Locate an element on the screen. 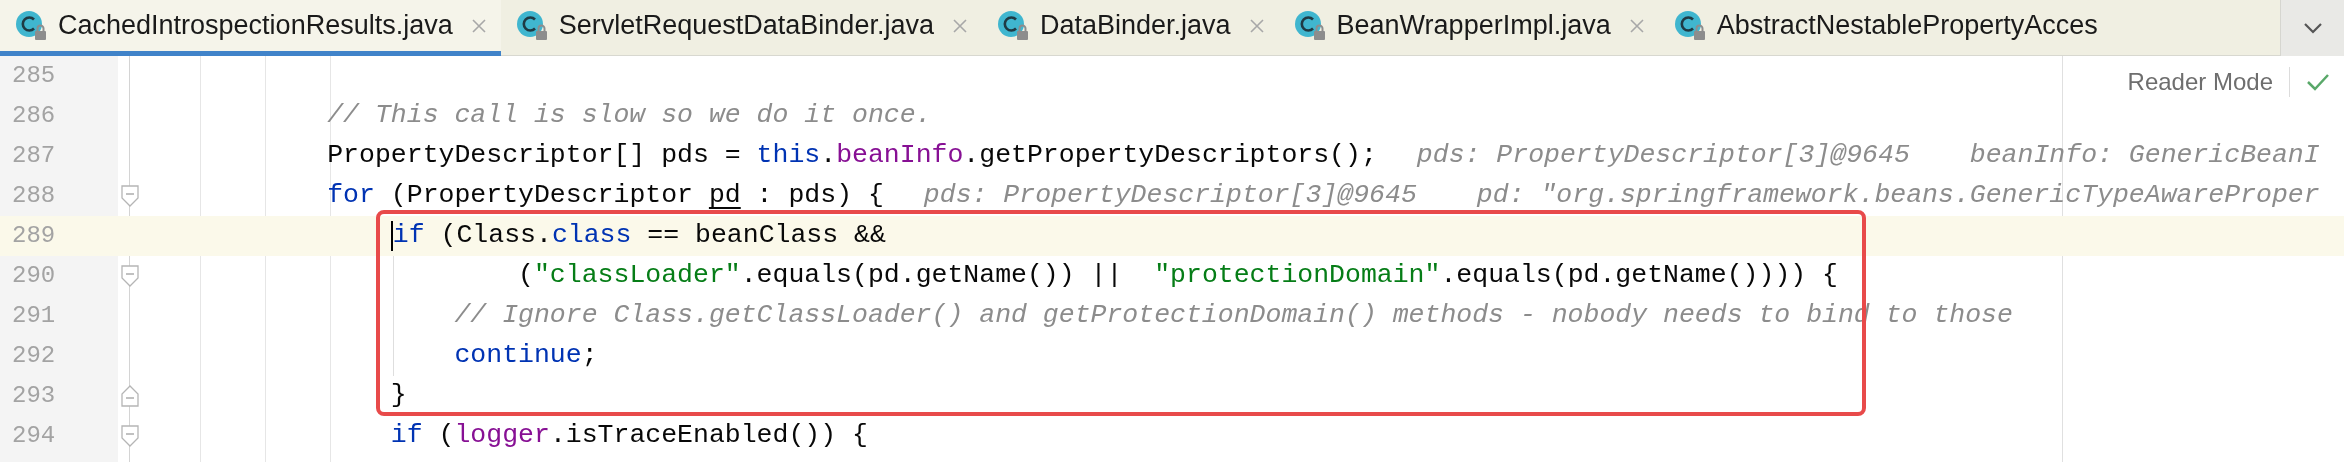 The width and height of the screenshot is (2344, 462). line-number: 290 is located at coordinates (34, 276).